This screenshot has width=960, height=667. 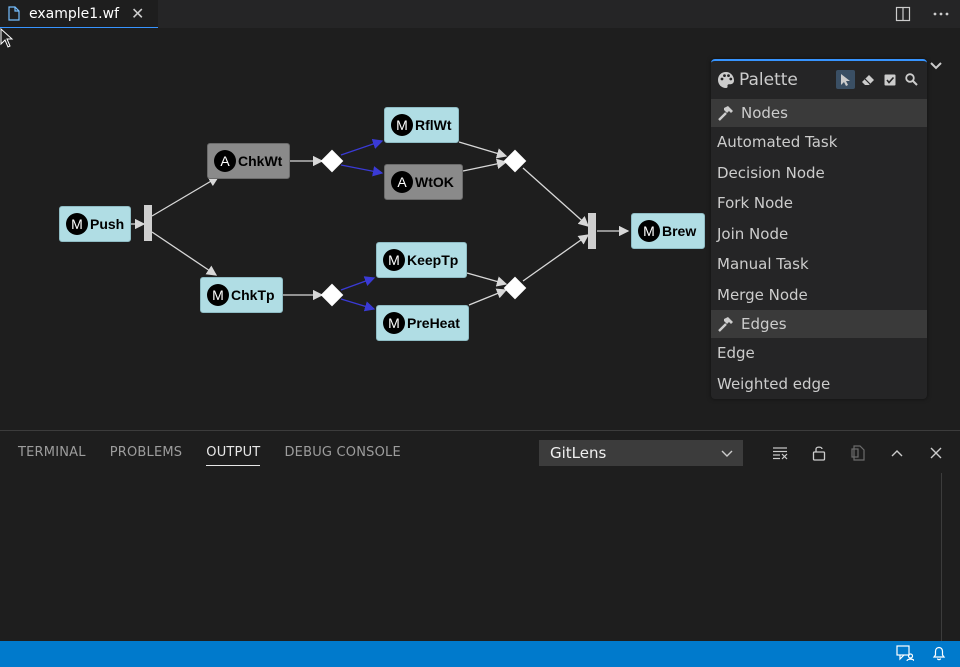 I want to click on mouse-pointer-icon, so click(x=7, y=38).